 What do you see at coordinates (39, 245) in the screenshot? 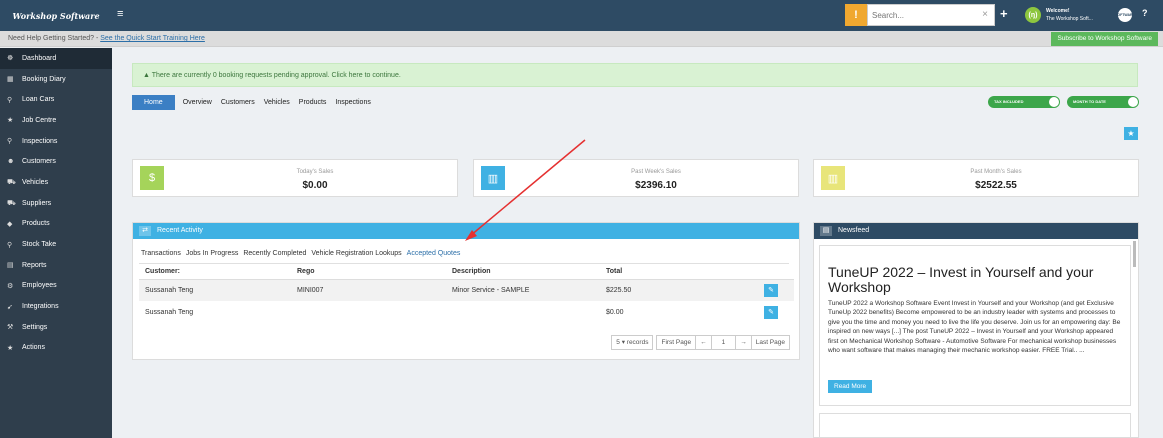
I see `sidebar-item-label: Stock Take` at bounding box center [39, 245].